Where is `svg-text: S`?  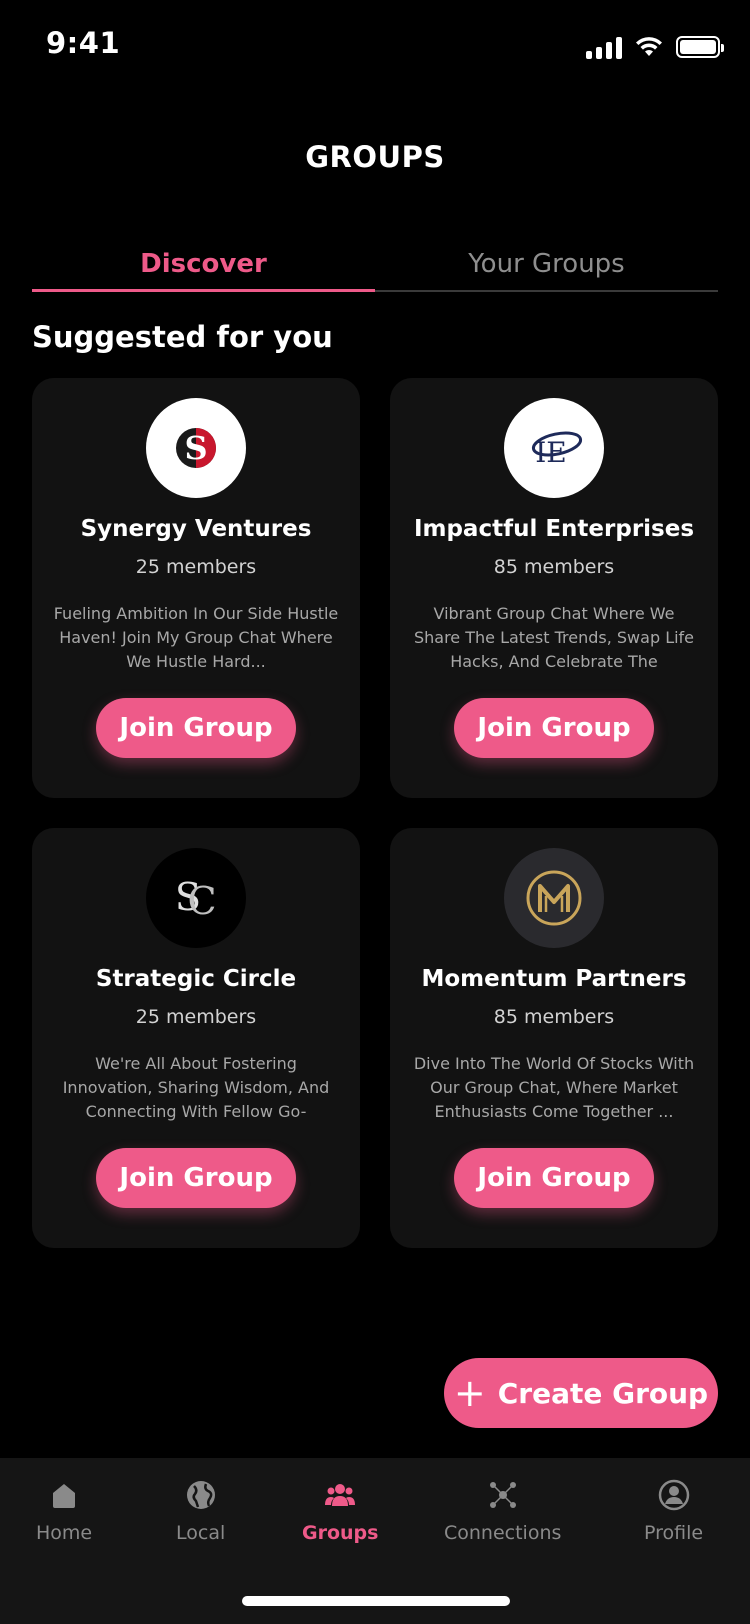 svg-text: S is located at coordinates (195, 448).